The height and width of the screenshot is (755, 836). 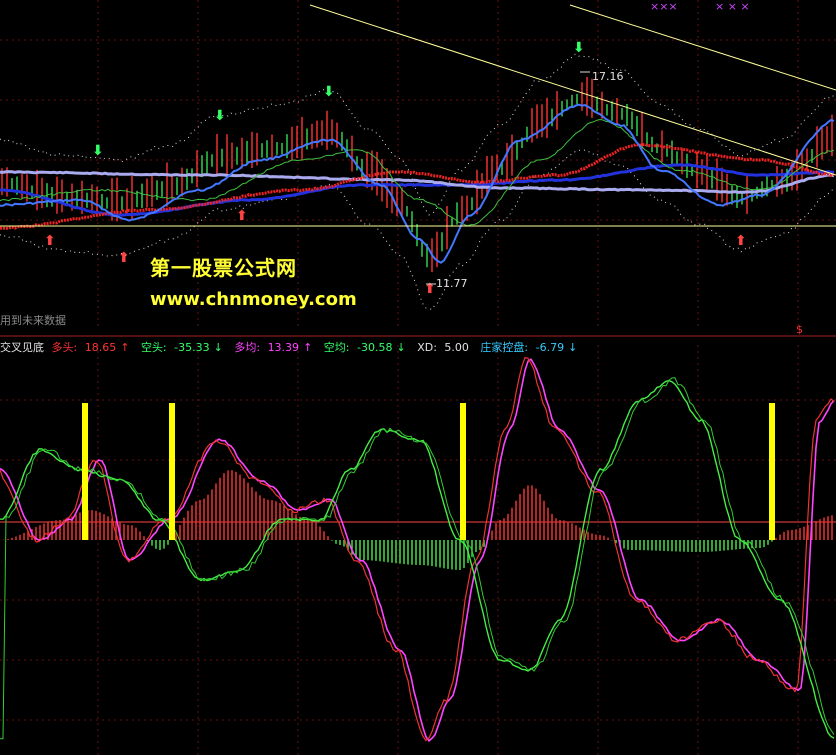 What do you see at coordinates (452, 283) in the screenshot?
I see `low-price-label: 11.77` at bounding box center [452, 283].